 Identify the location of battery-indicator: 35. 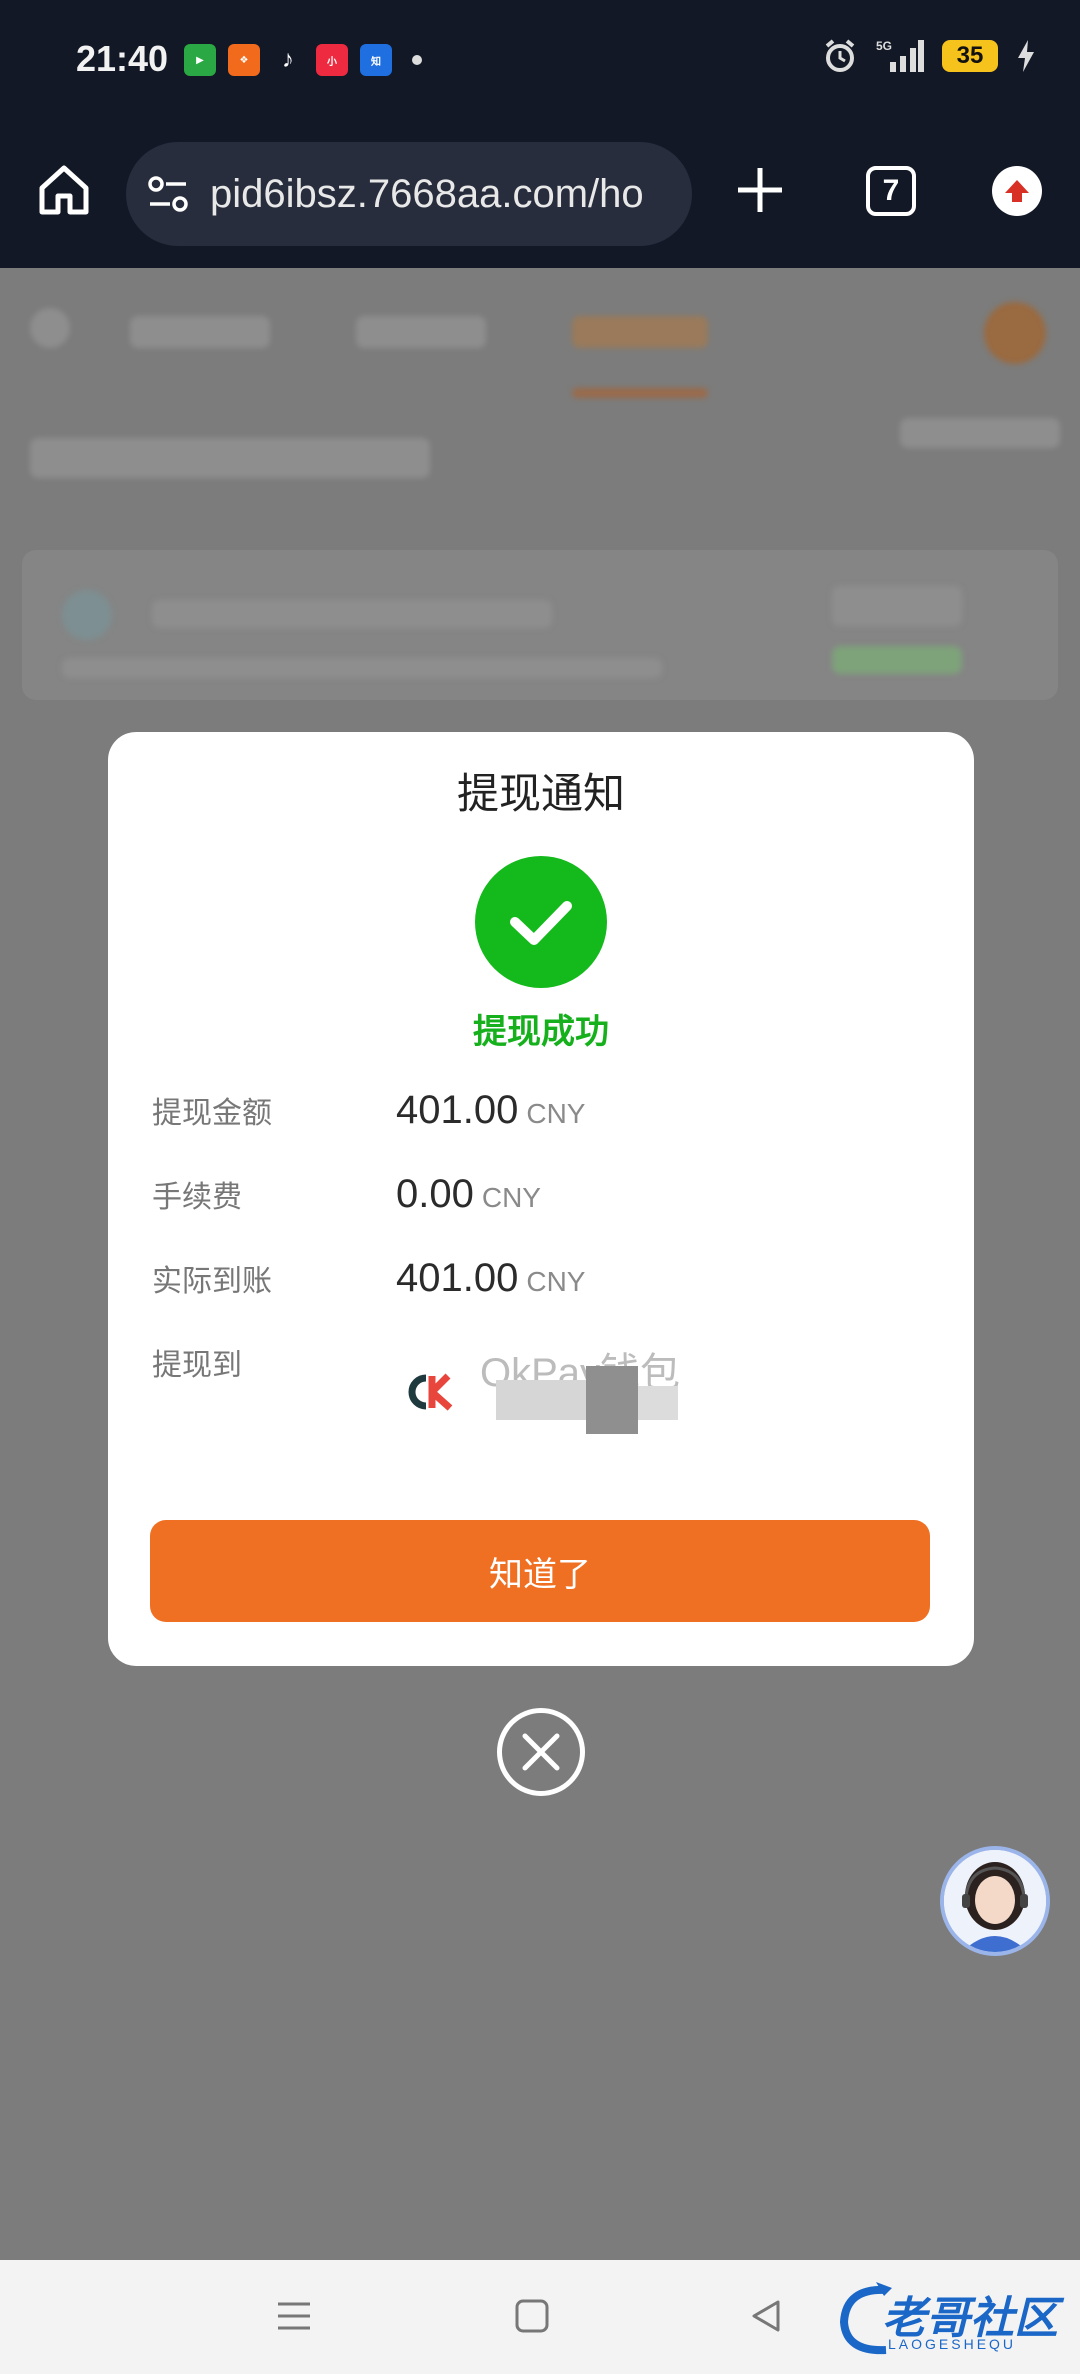
(970, 56).